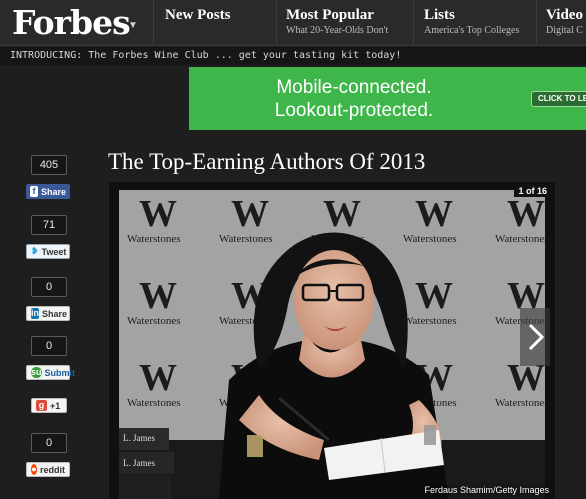 This screenshot has width=586, height=499. Describe the element at coordinates (337, 30) in the screenshot. I see `nav-item-subtitle: What 20-Year-Olds Don't` at that location.